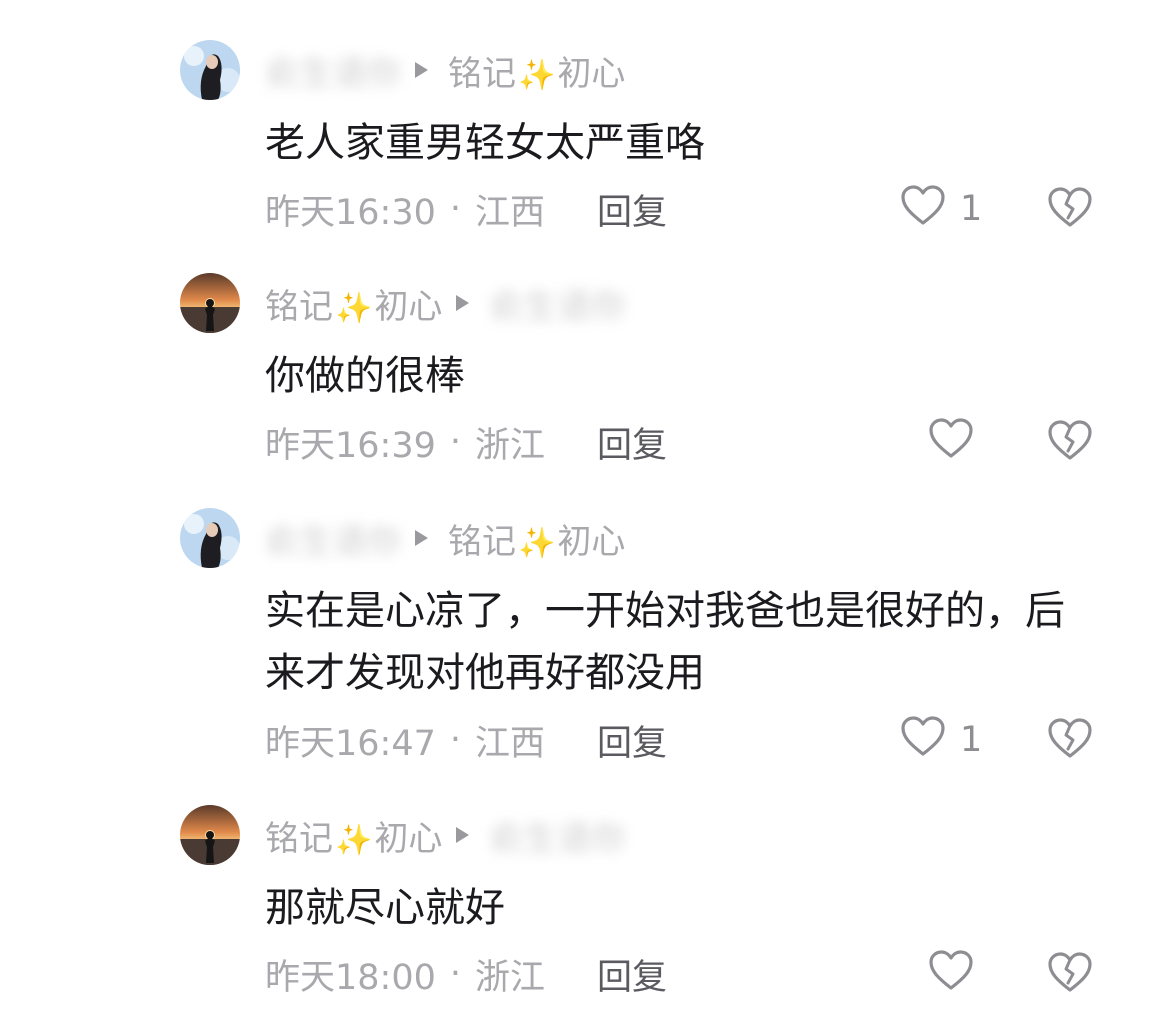 Image resolution: width=1152 pixels, height=1035 pixels. Describe the element at coordinates (365, 376) in the screenshot. I see `comment-text: 你做的很棒` at that location.